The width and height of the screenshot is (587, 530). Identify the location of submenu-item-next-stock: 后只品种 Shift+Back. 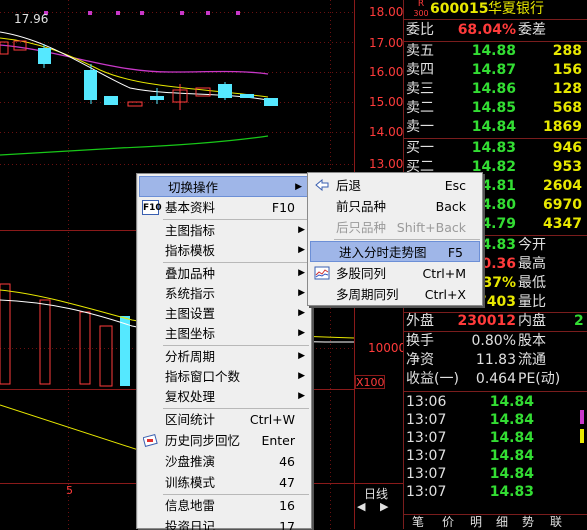
(395, 227).